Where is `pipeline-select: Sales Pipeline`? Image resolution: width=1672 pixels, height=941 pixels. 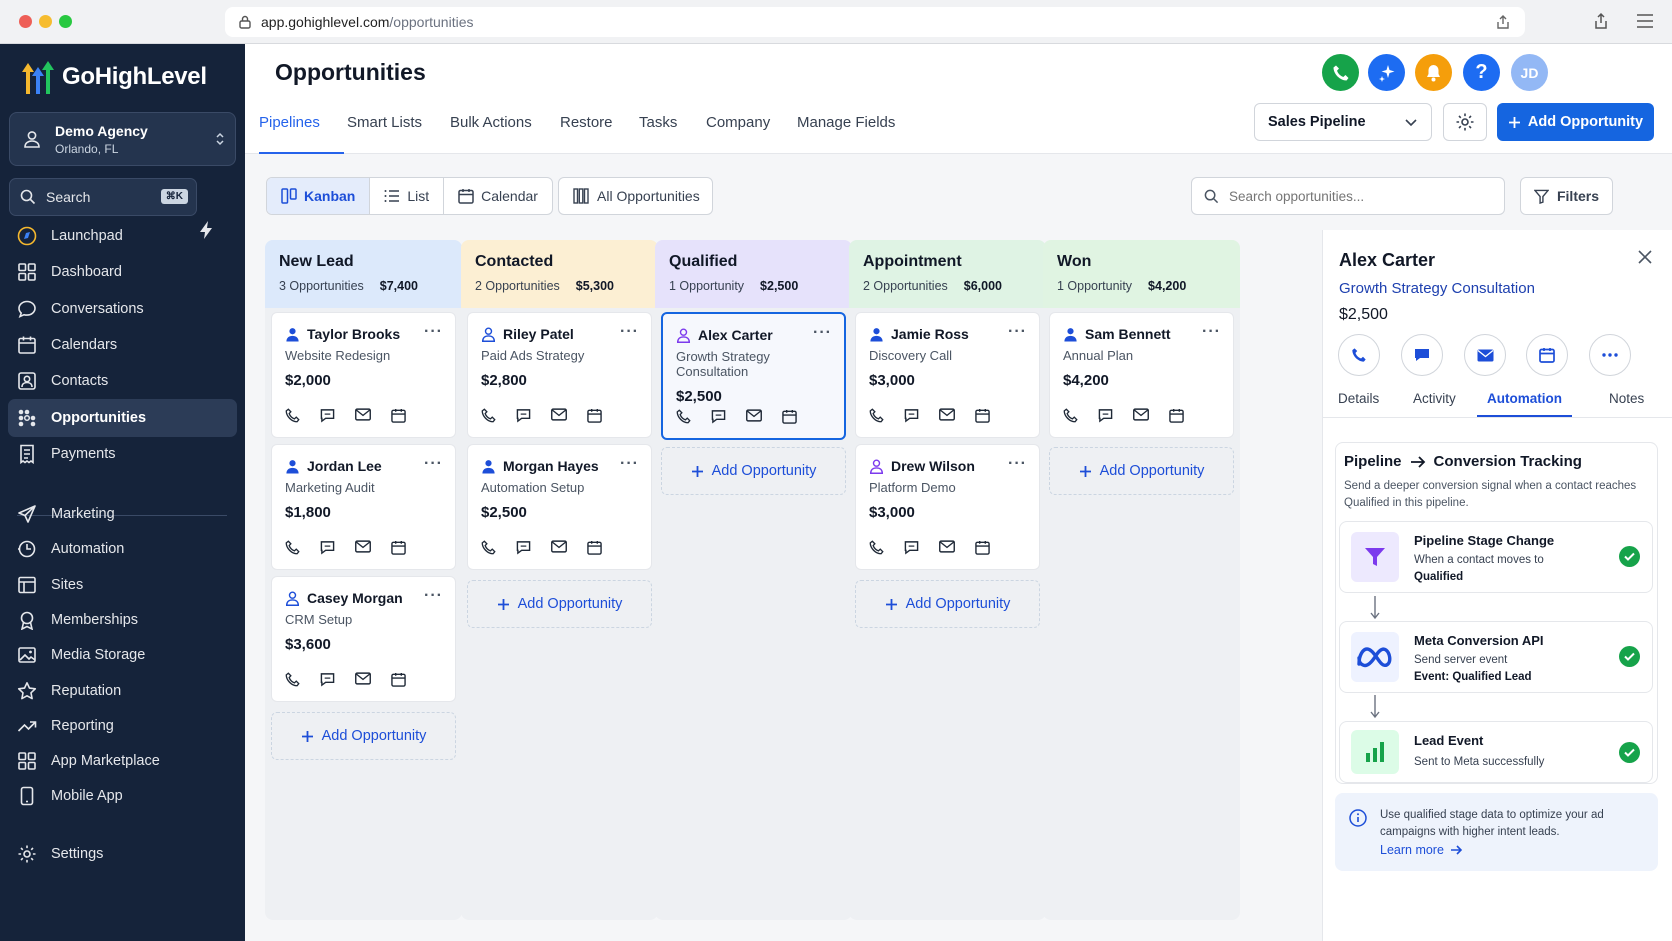 pipeline-select: Sales Pipeline is located at coordinates (1343, 122).